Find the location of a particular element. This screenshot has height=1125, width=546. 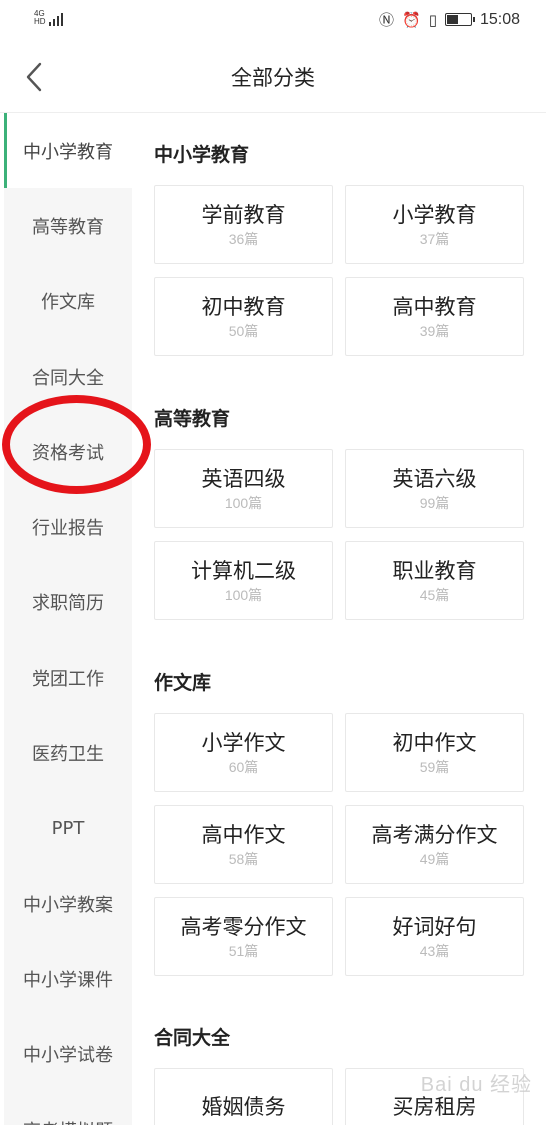

card-count: 59篇 is located at coordinates (434, 767).